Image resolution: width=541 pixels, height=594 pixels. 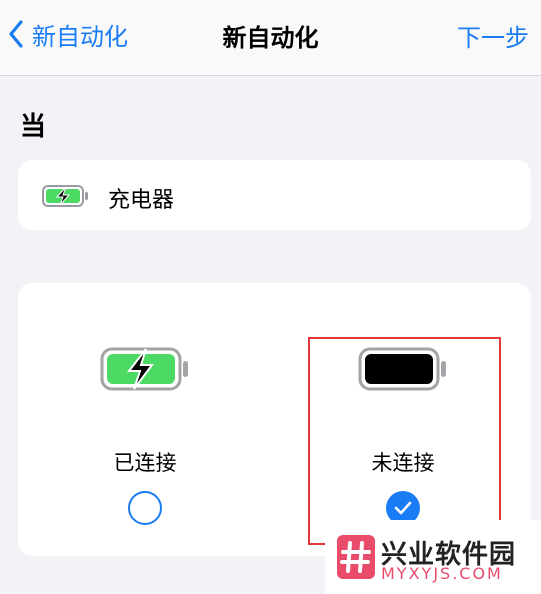 I want to click on back-button: 新自动化, so click(x=68, y=34).